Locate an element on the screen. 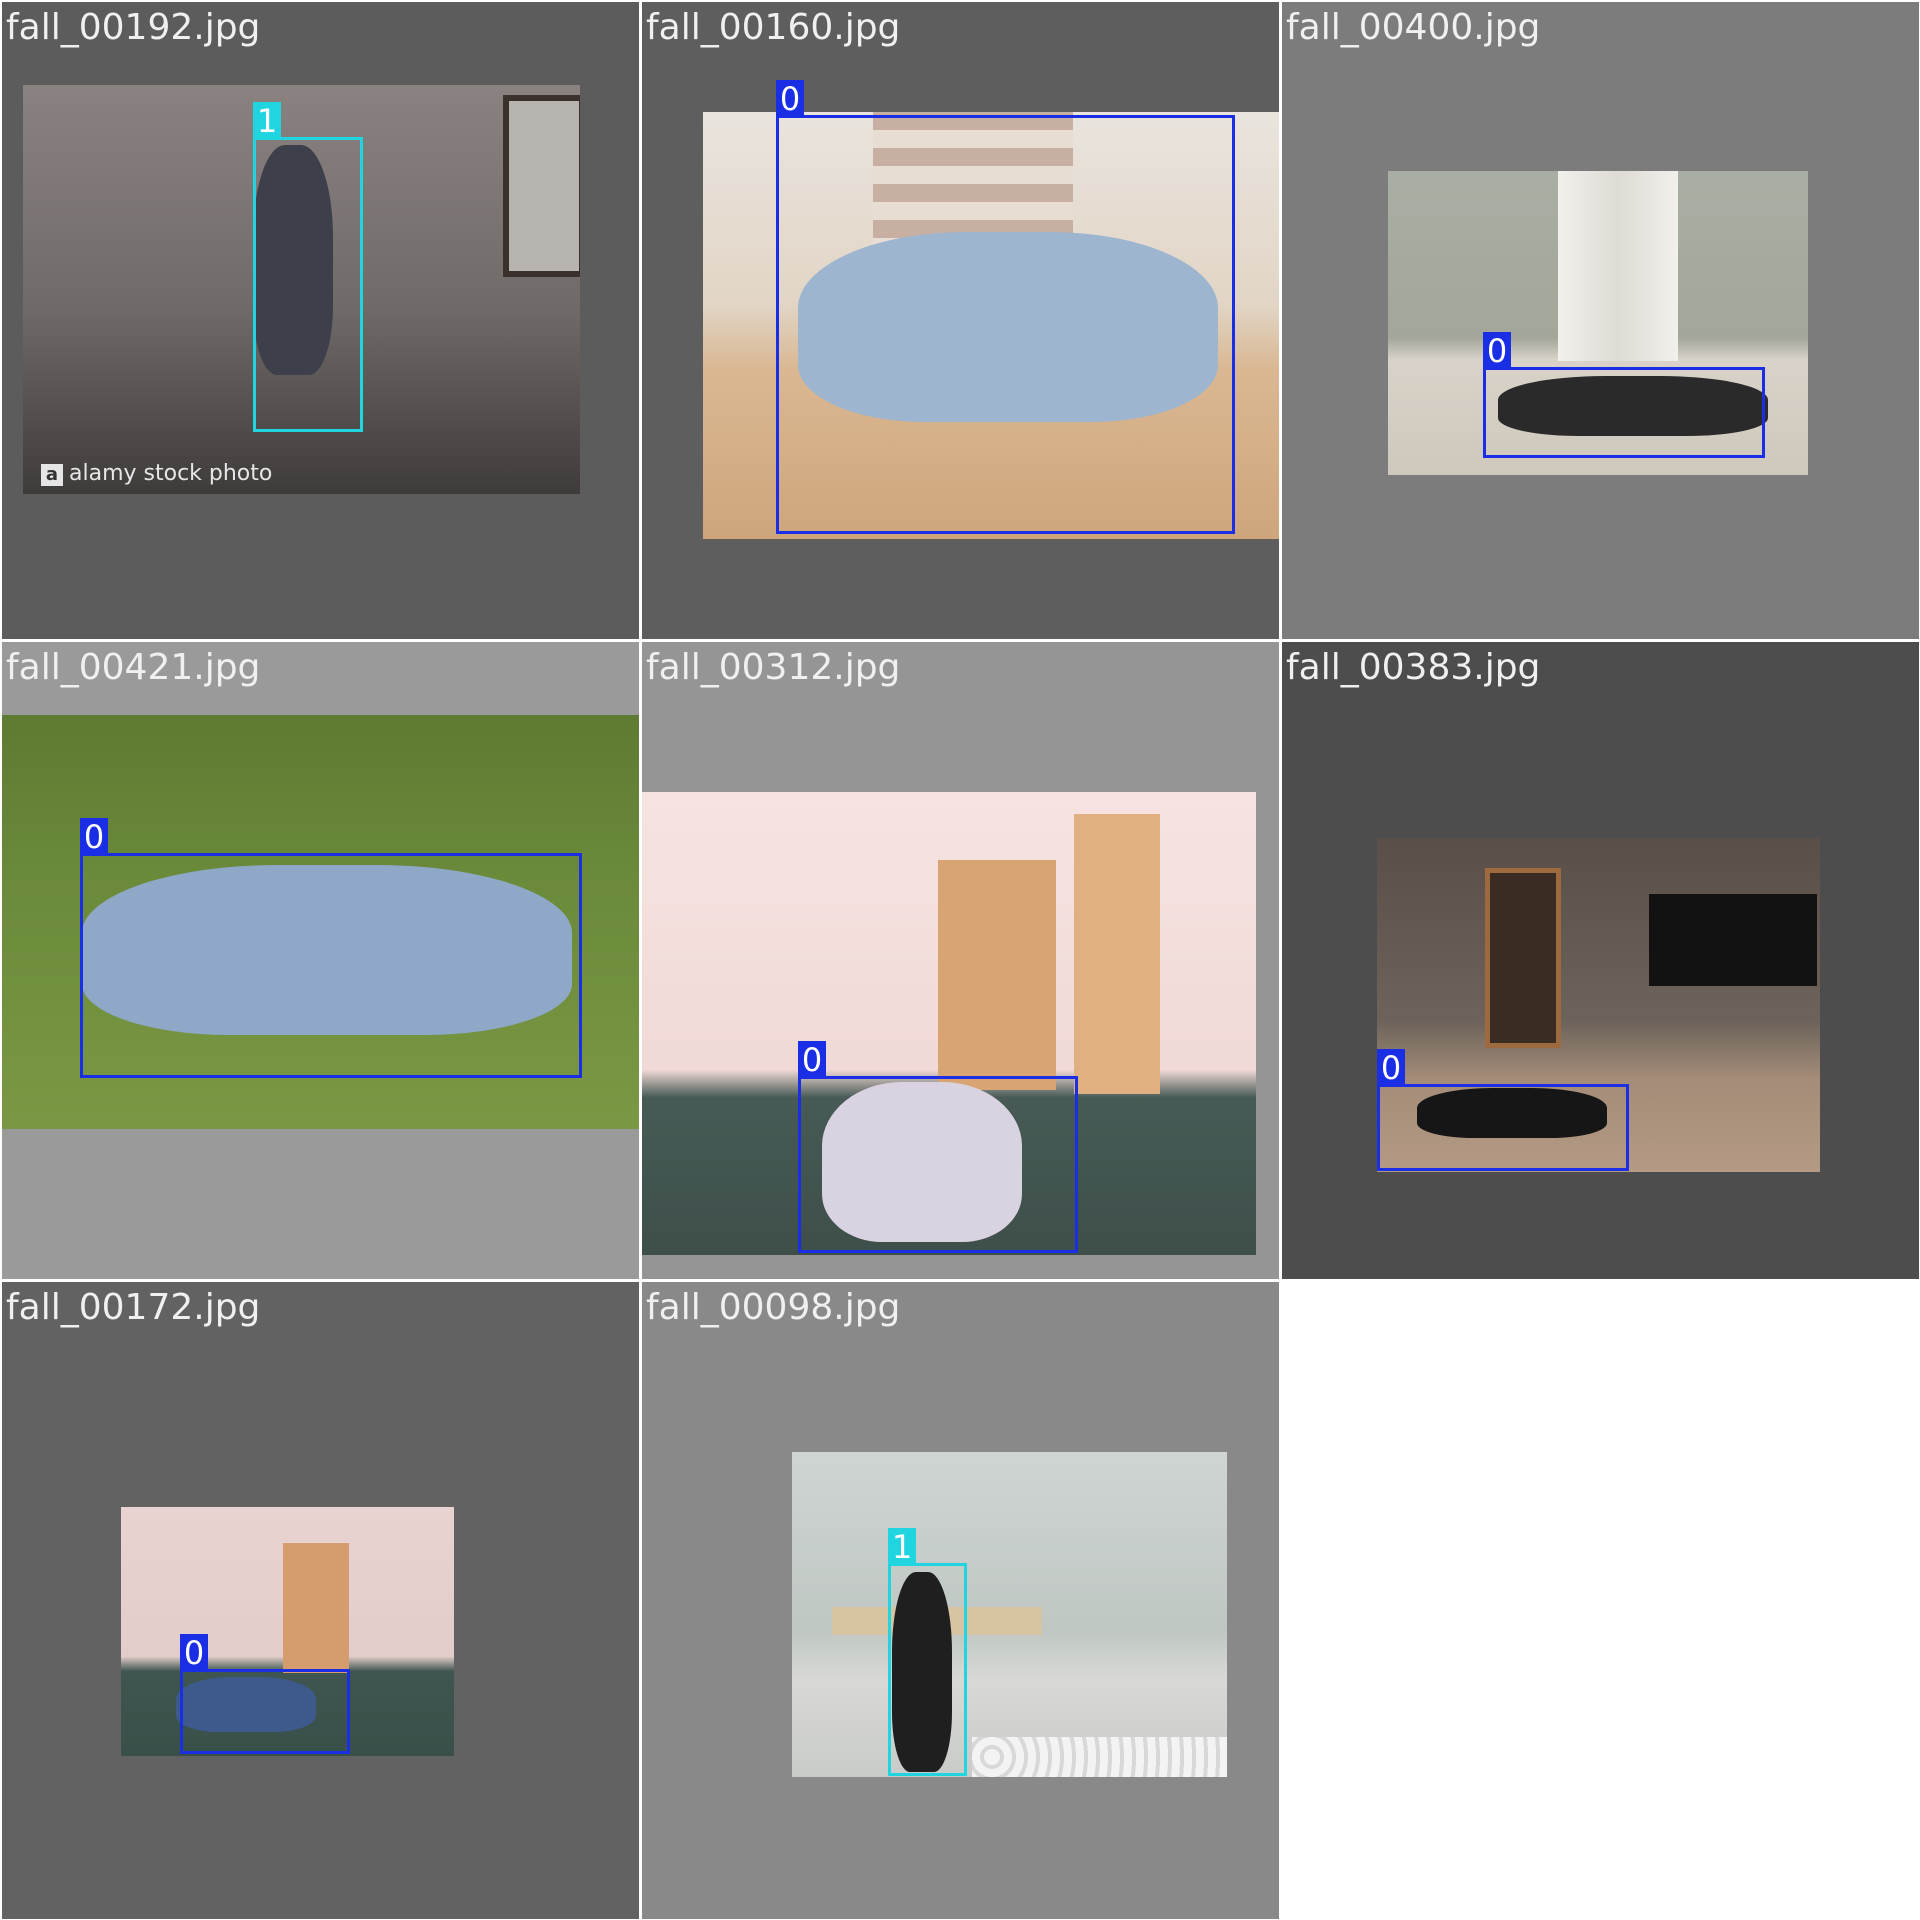 The height and width of the screenshot is (1920, 1920). tile-filename: fall_00400.jpg is located at coordinates (1413, 27).